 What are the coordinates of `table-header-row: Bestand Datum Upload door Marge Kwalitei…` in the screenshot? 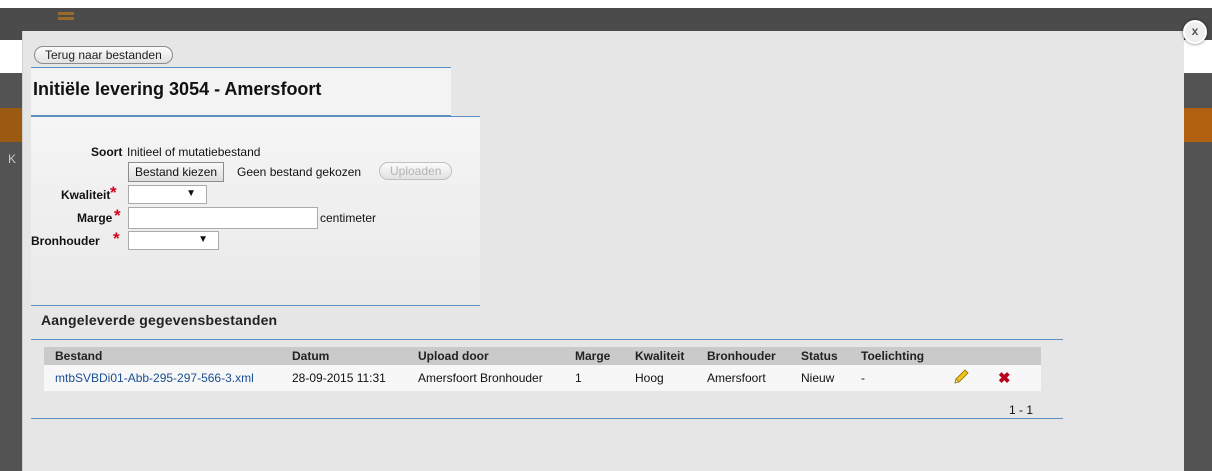 It's located at (542, 356).